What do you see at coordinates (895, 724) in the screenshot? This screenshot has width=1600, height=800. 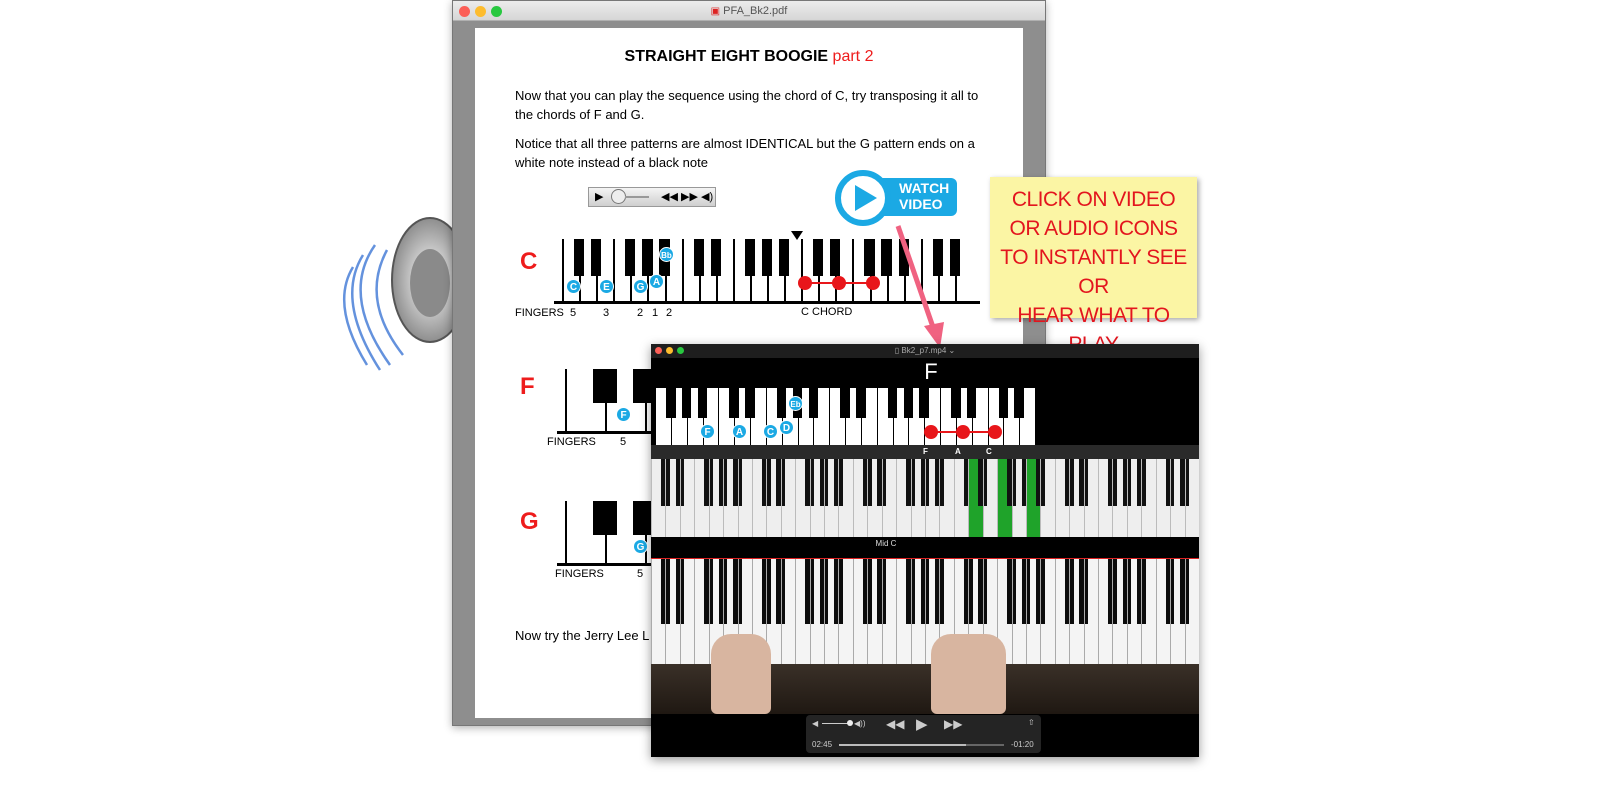 I see `rewind-button: ◀◀` at bounding box center [895, 724].